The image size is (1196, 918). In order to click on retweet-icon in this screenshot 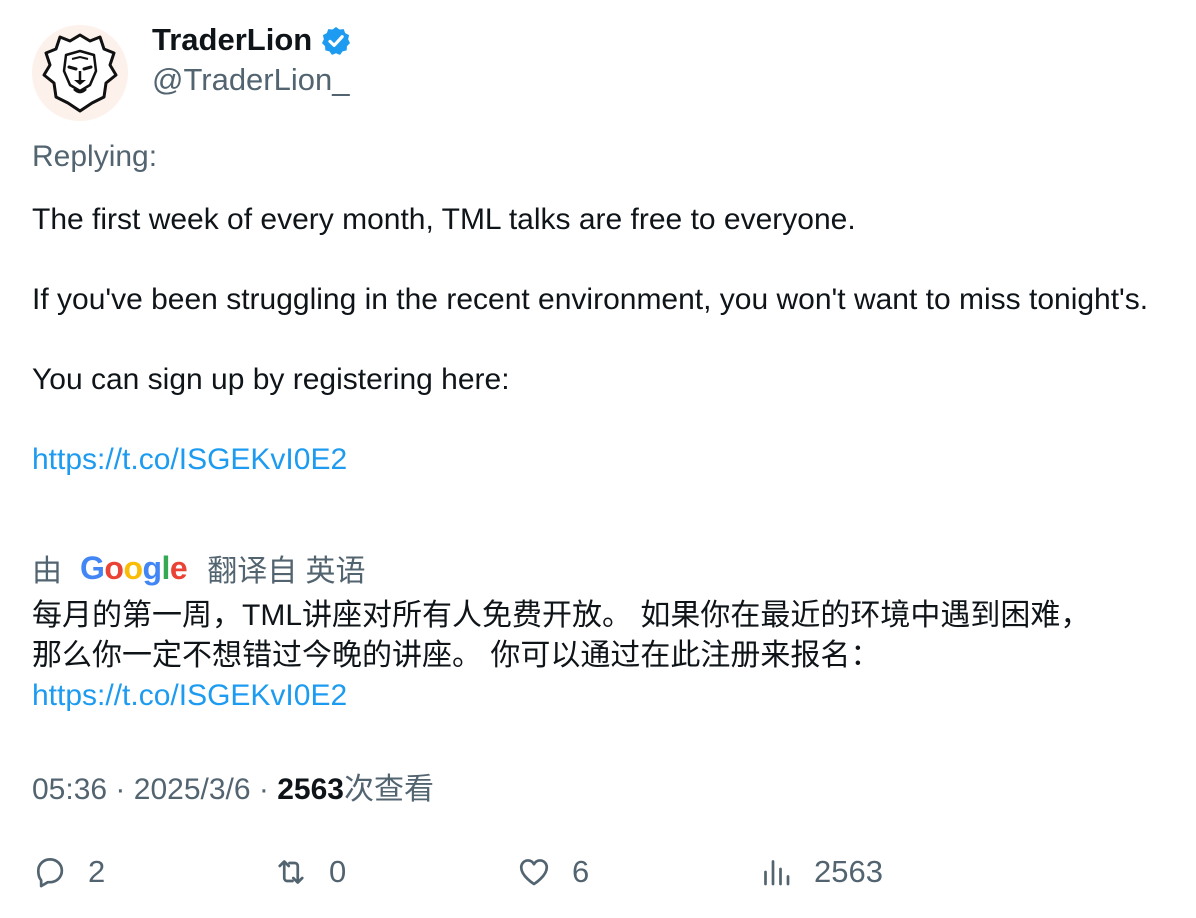, I will do `click(291, 872)`.